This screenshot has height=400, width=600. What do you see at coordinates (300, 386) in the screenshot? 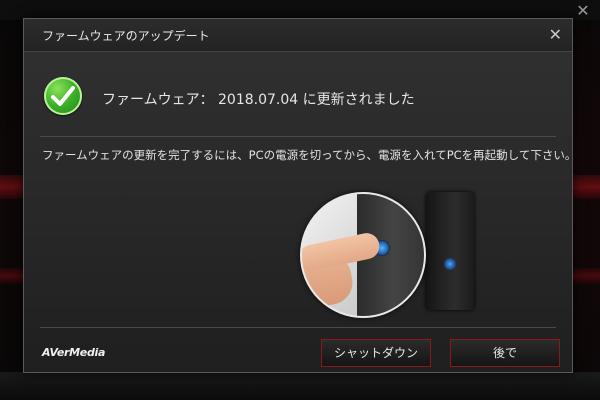
I see `background-bottom-bar` at bounding box center [300, 386].